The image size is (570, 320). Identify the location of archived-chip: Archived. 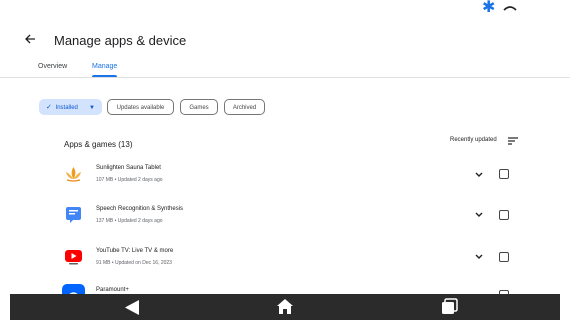
(244, 107).